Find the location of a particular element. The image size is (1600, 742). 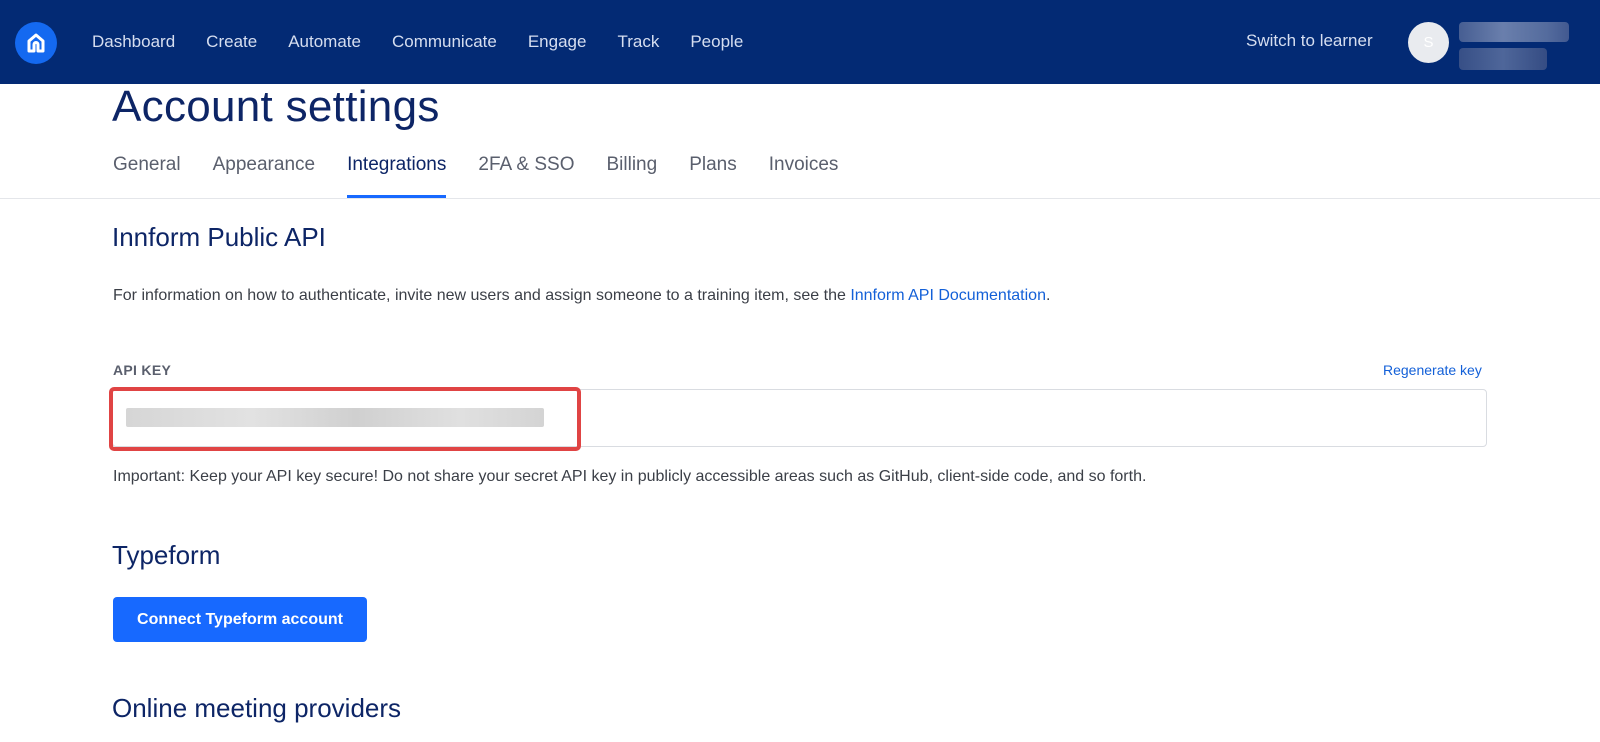

tab-invoices: Invoices is located at coordinates (804, 174).